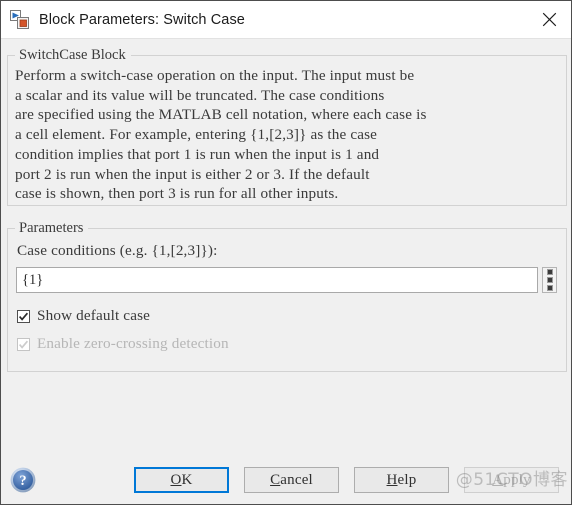 The image size is (572, 505). I want to click on title-bar: Block Parameters: Switch Case, so click(286, 20).